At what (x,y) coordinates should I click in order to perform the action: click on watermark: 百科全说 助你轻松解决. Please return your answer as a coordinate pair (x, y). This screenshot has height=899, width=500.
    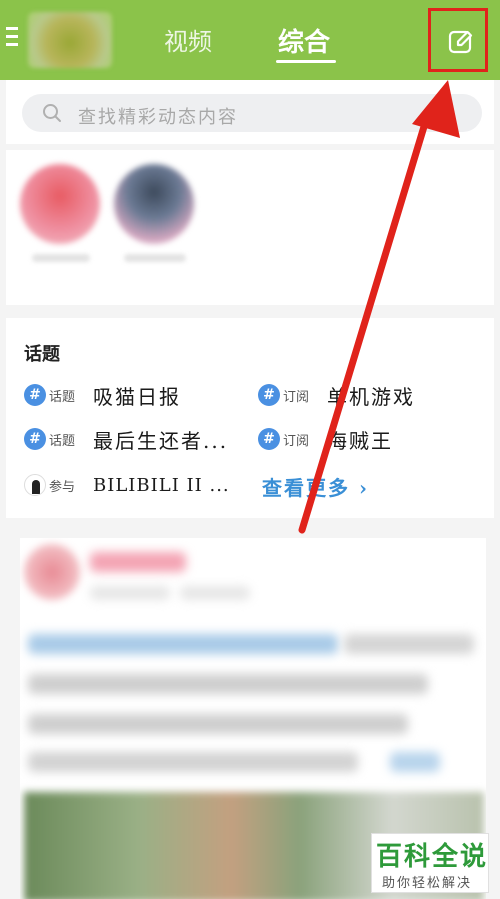
    Looking at the image, I should click on (430, 863).